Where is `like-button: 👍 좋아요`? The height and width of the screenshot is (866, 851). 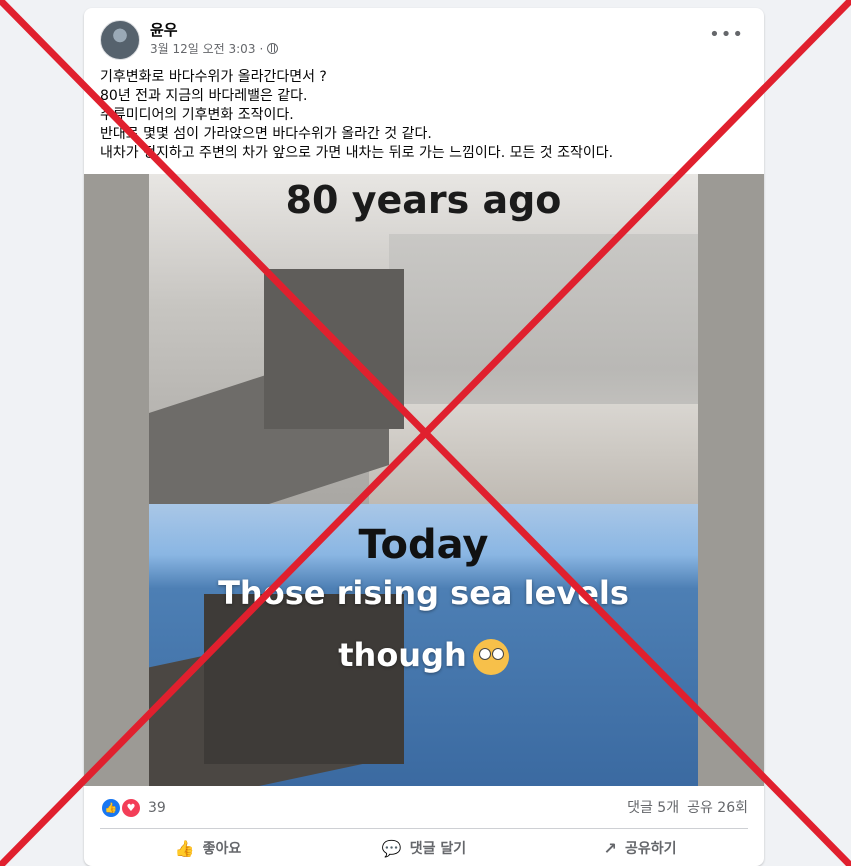 like-button: 👍 좋아요 is located at coordinates (208, 848).